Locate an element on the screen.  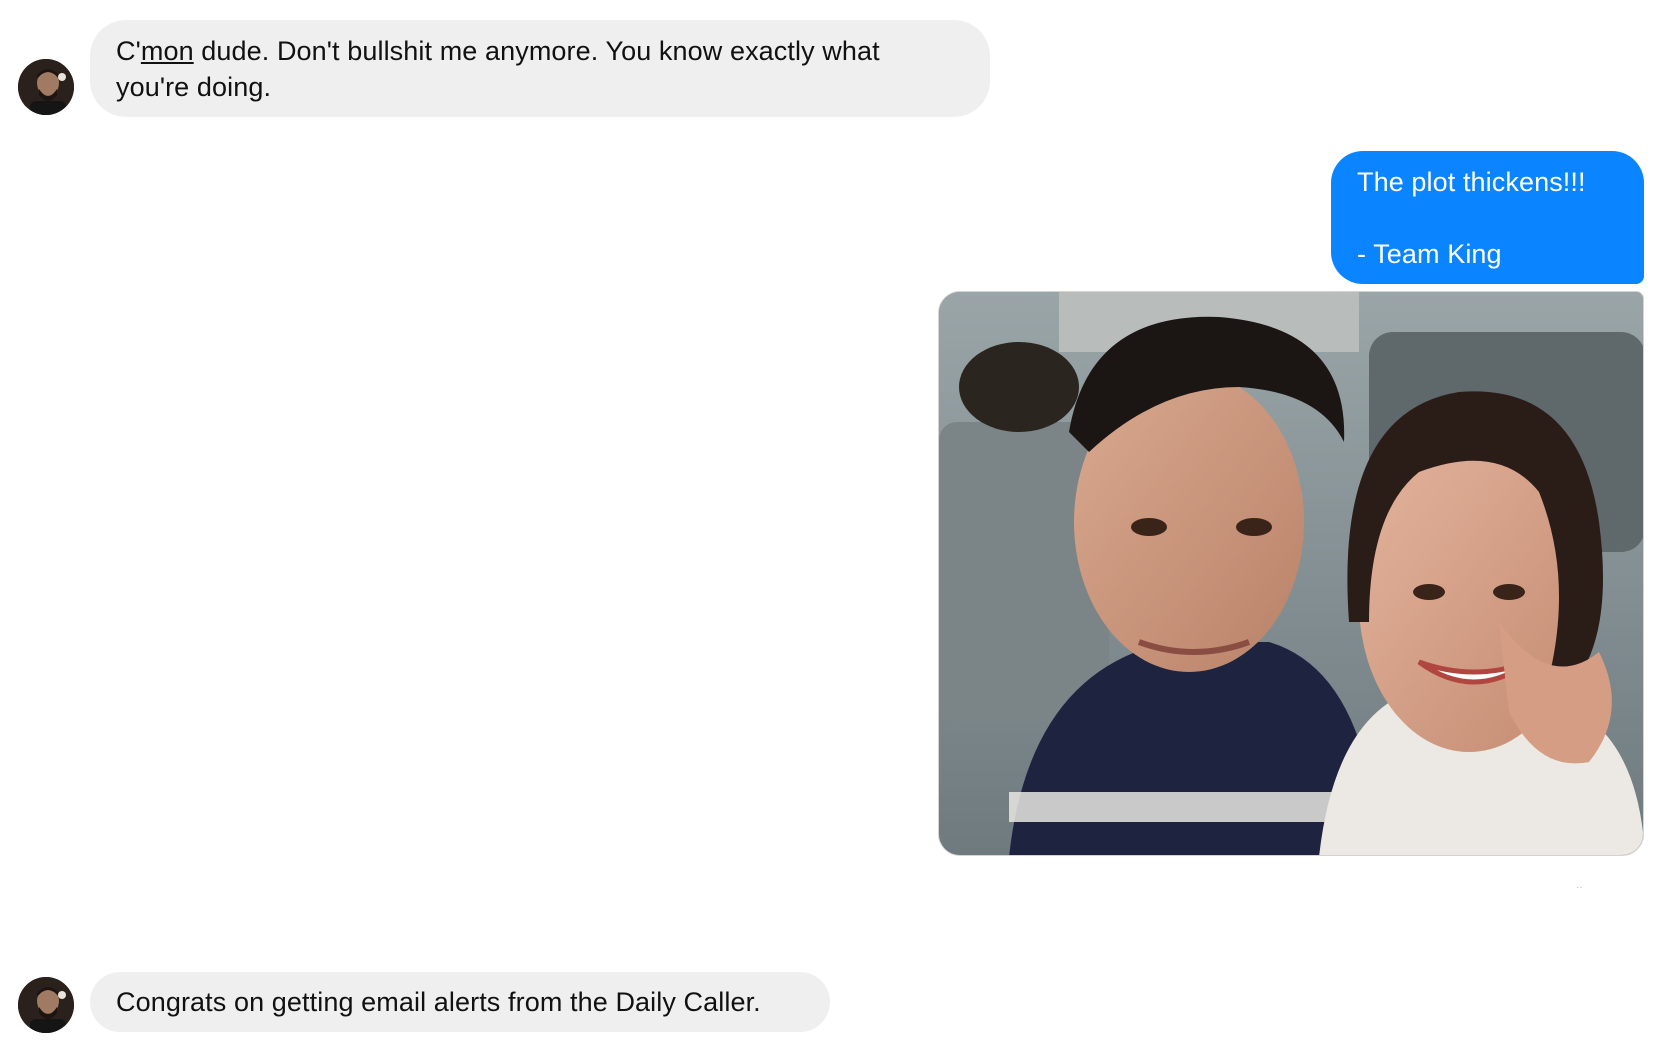
message-line: - Team King is located at coordinates (1429, 254).